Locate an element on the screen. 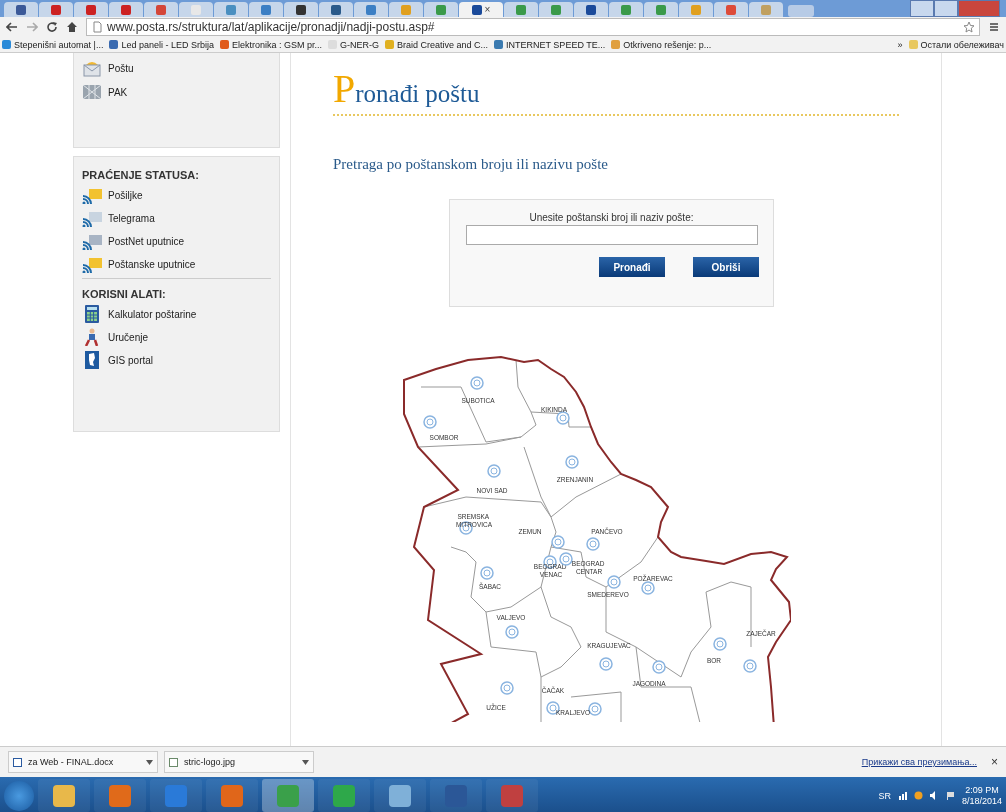  new-tab-button is located at coordinates (801, 11).